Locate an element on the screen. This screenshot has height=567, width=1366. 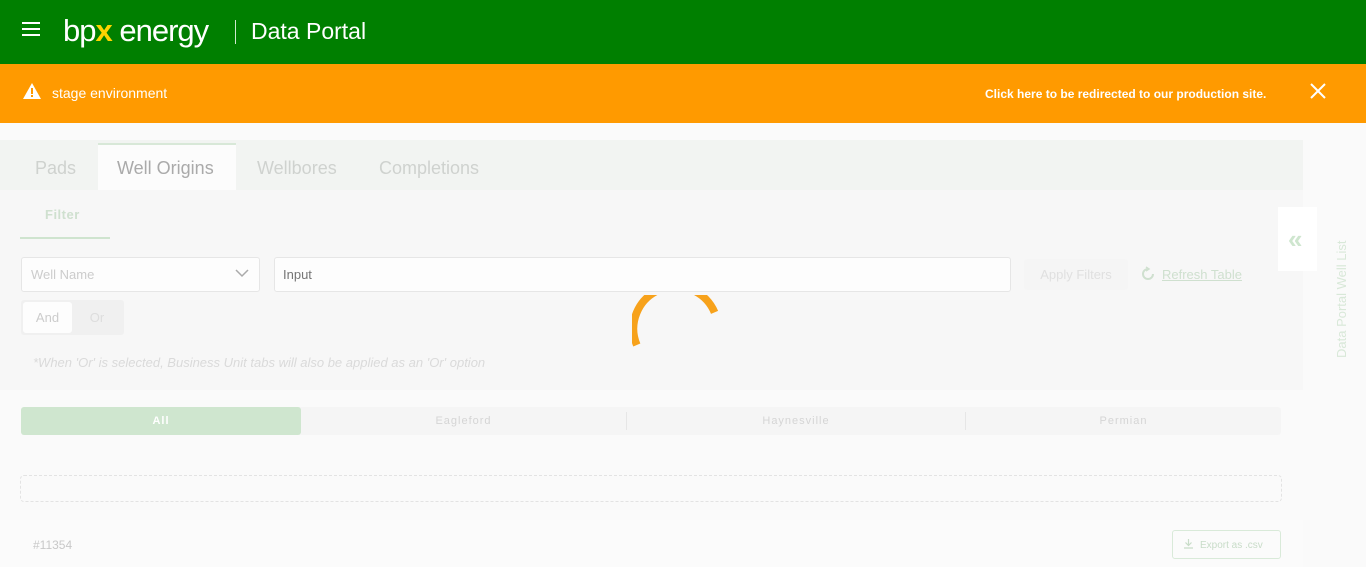
table-placeholder is located at coordinates (651, 488).